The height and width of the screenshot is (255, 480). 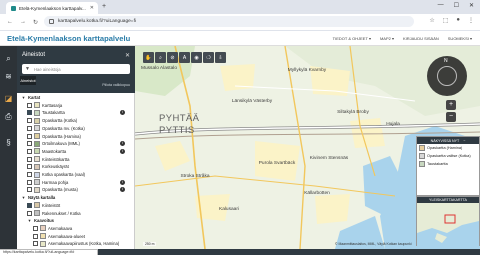 I want to click on layer-item: Taustakartta i, so click(x=79, y=112).